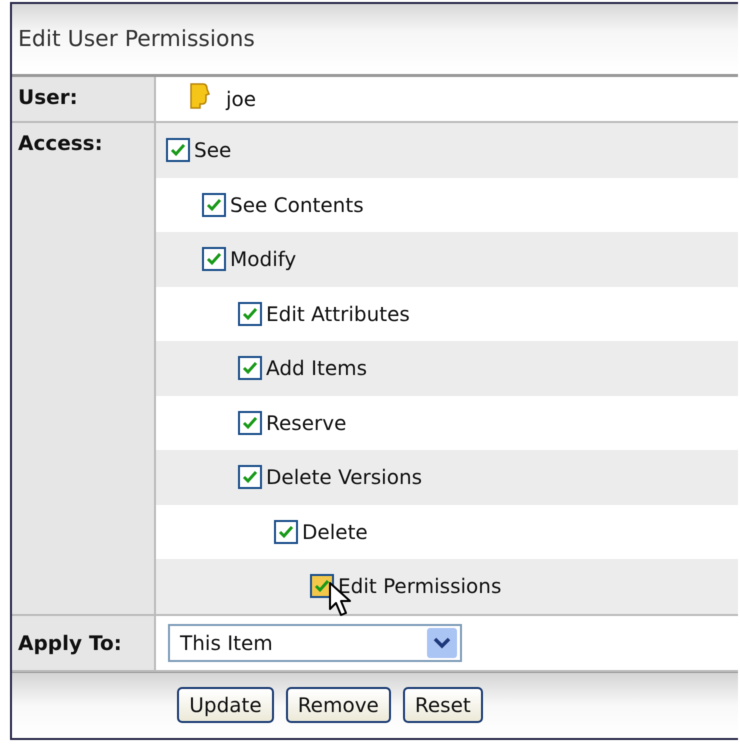 The height and width of the screenshot is (744, 740). Describe the element at coordinates (292, 422) in the screenshot. I see `permission-checkbox: Reserve` at that location.